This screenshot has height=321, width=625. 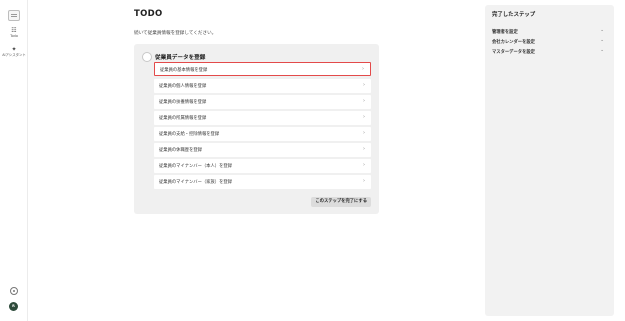 What do you see at coordinates (262, 134) in the screenshot?
I see `task-item-payment-deduction: 従業員の支給・控除情報を登録 ›` at bounding box center [262, 134].